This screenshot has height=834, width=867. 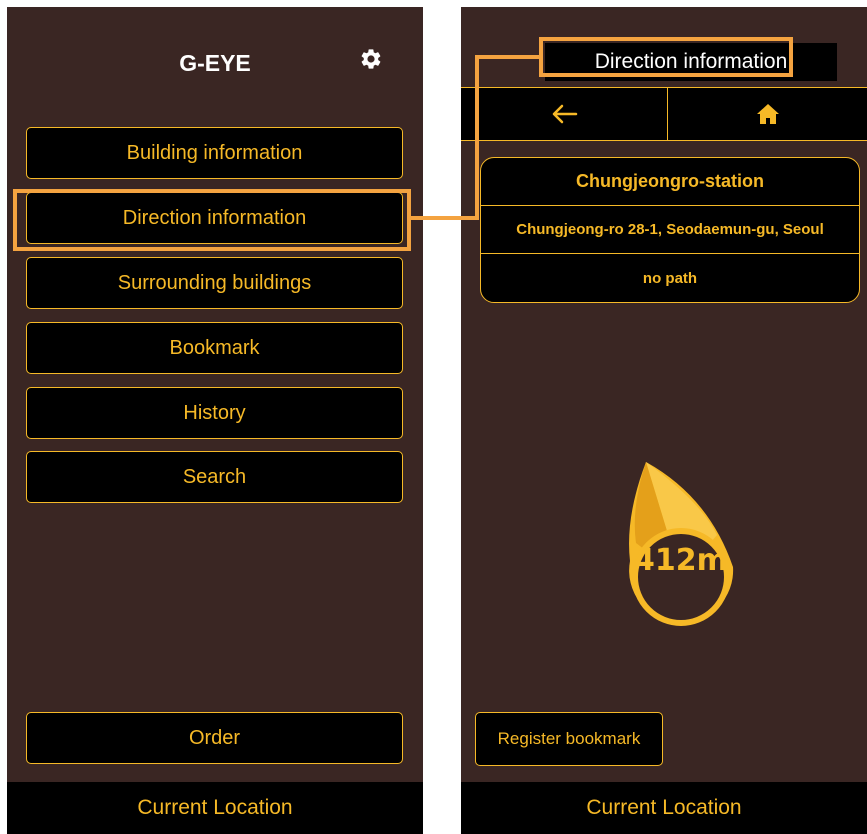 I want to click on home-icon, so click(x=767, y=114).